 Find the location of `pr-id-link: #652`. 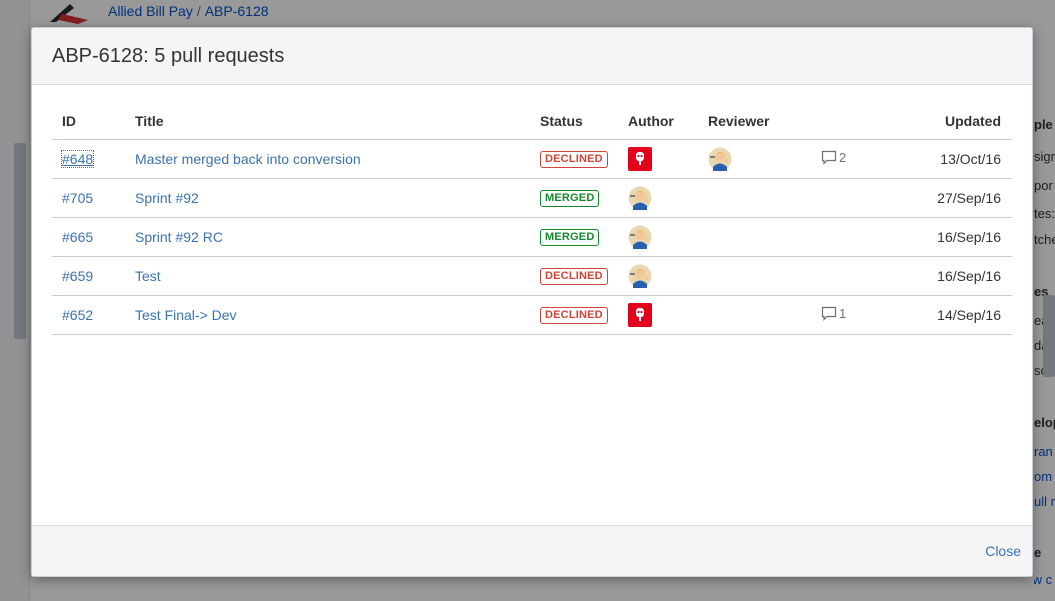

pr-id-link: #652 is located at coordinates (77, 315).